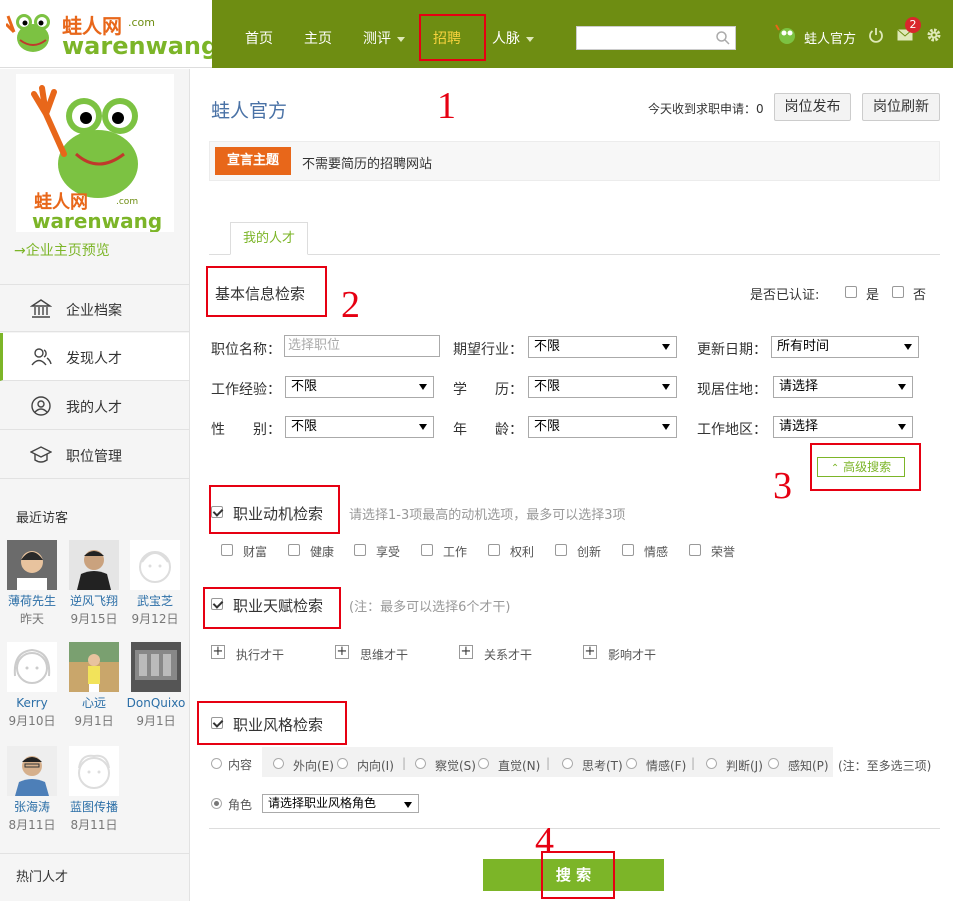 The image size is (953, 901). I want to click on search-icon, so click(723, 38).